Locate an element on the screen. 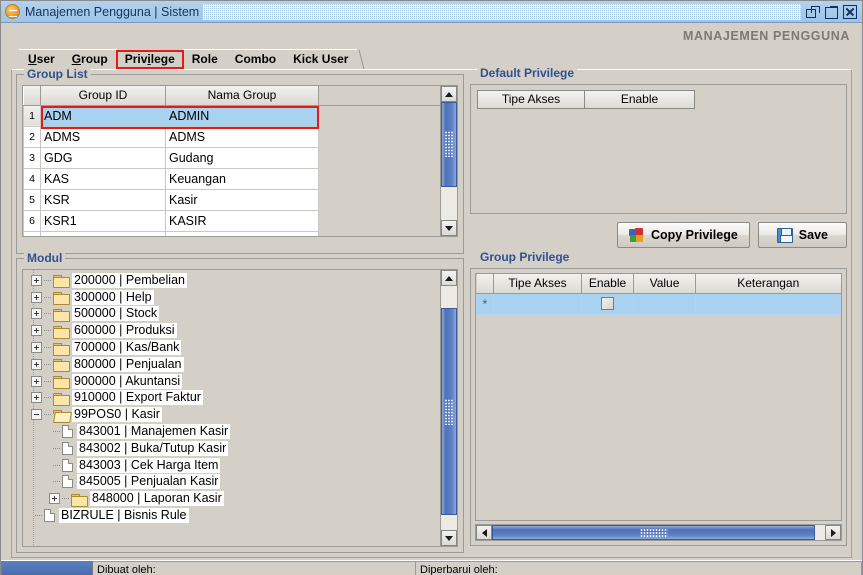 The image size is (863, 575). col-header-keterangan: Keterangan is located at coordinates (768, 284).